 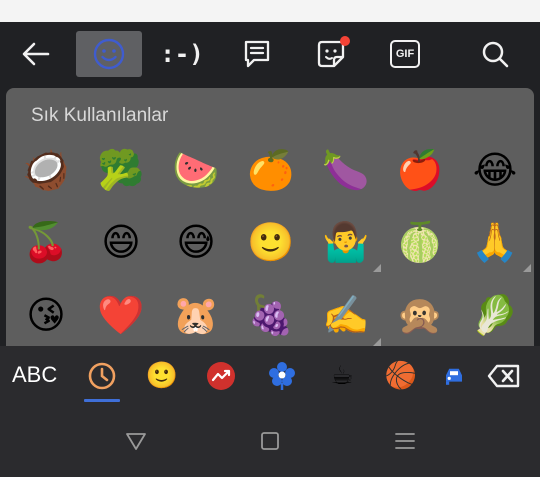 I want to click on search-icon, so click(x=495, y=54).